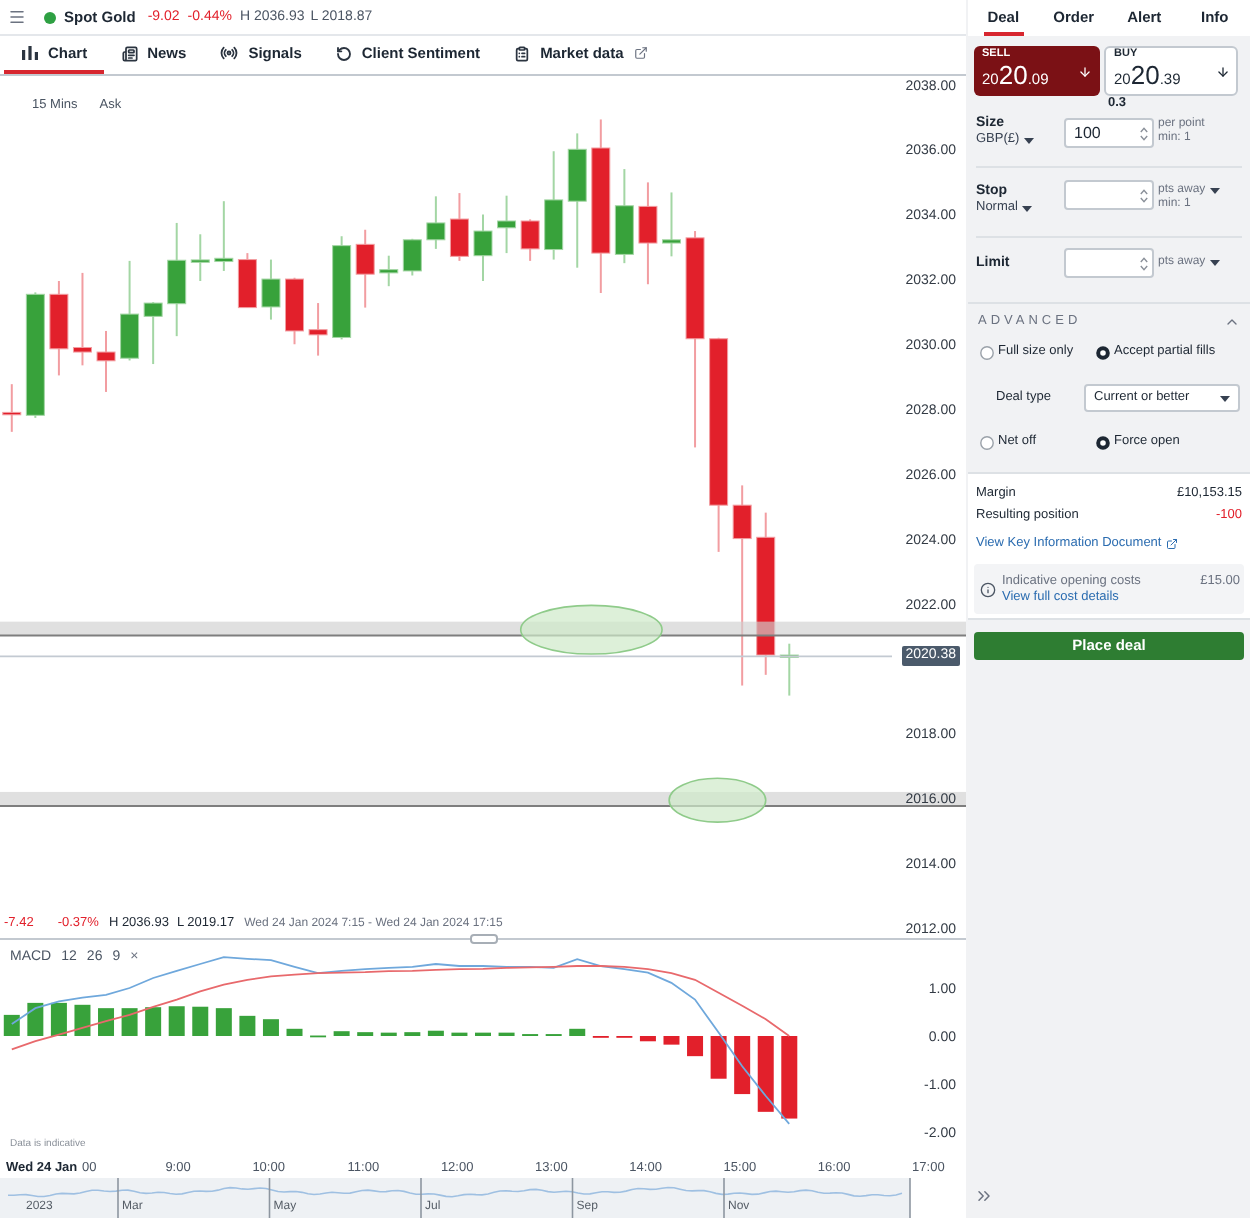  Describe the element at coordinates (30, 53) in the screenshot. I see `bar-chart-icon` at that location.